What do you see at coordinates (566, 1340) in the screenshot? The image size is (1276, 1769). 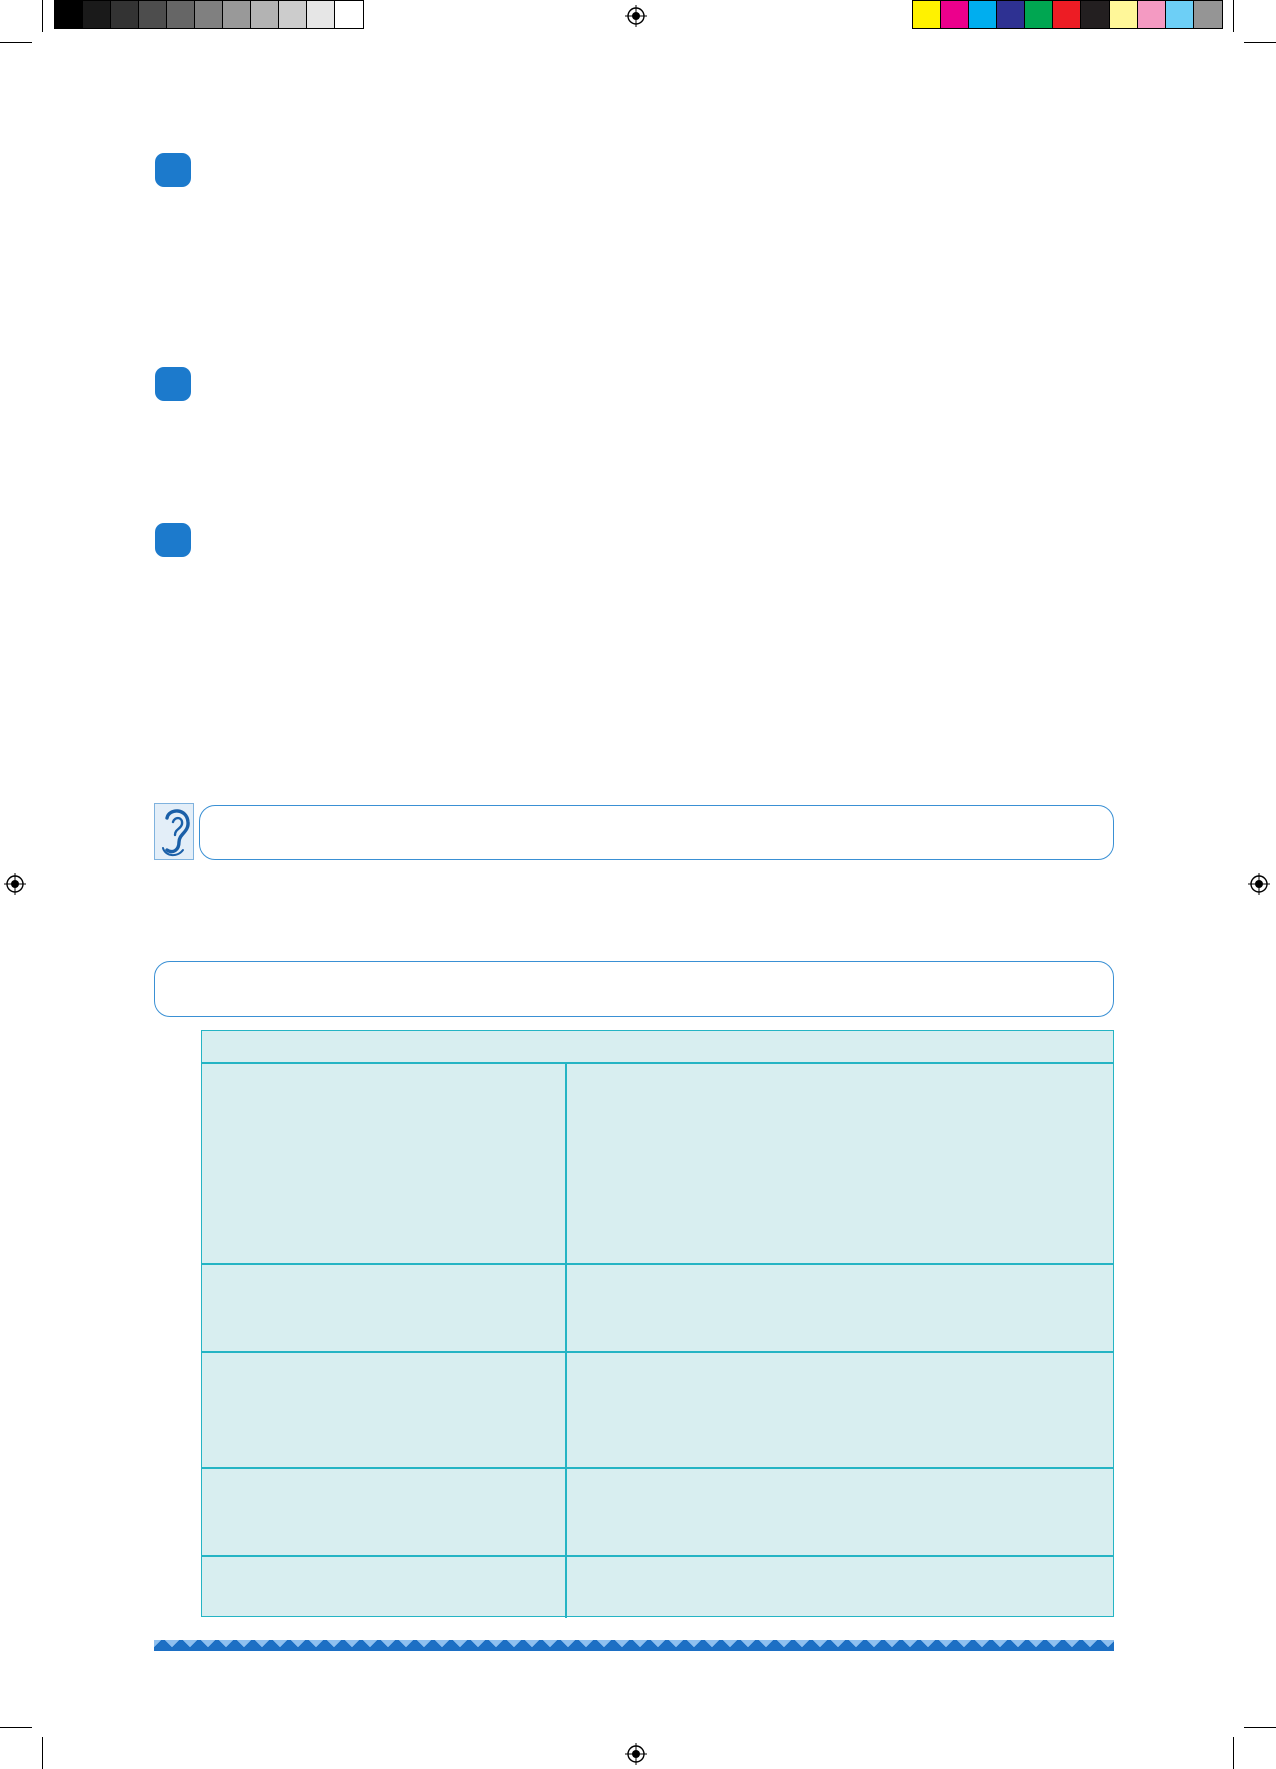 I see `table-column-divider` at bounding box center [566, 1340].